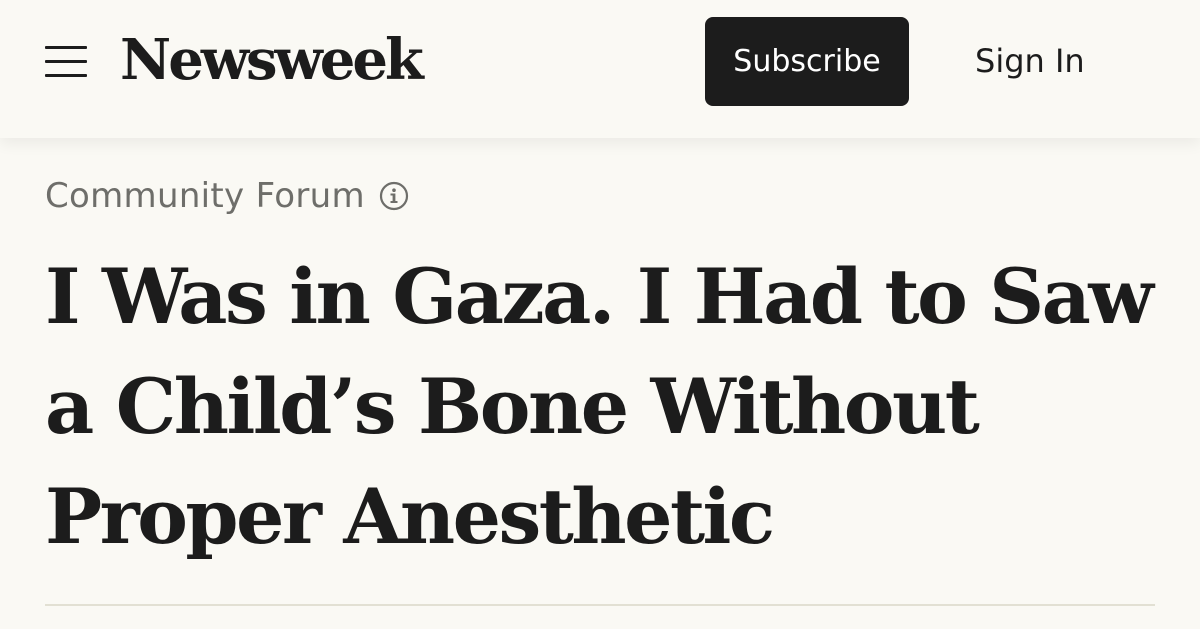  Describe the element at coordinates (600, 605) in the screenshot. I see `divider` at that location.